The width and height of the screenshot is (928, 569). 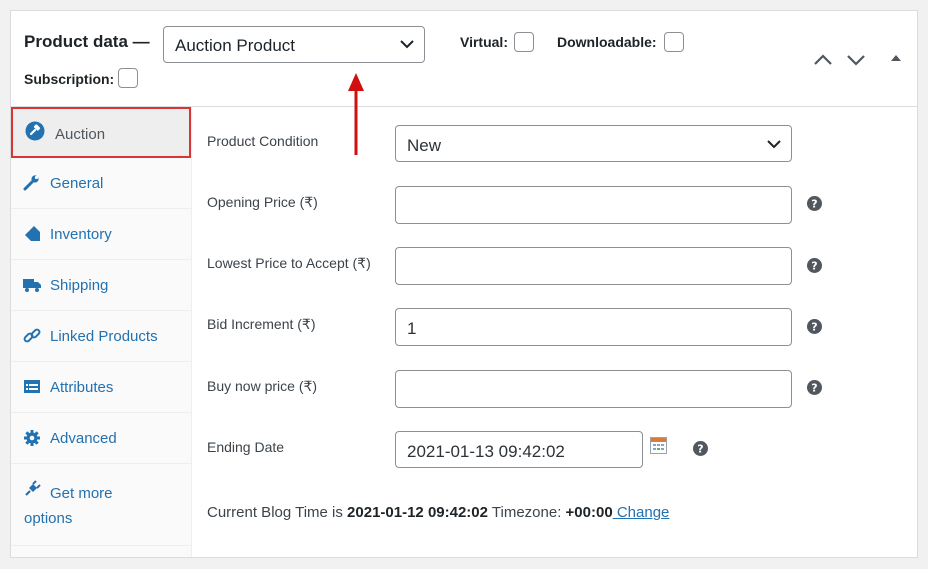 I want to click on tab-advanced: Advanced, so click(x=101, y=438).